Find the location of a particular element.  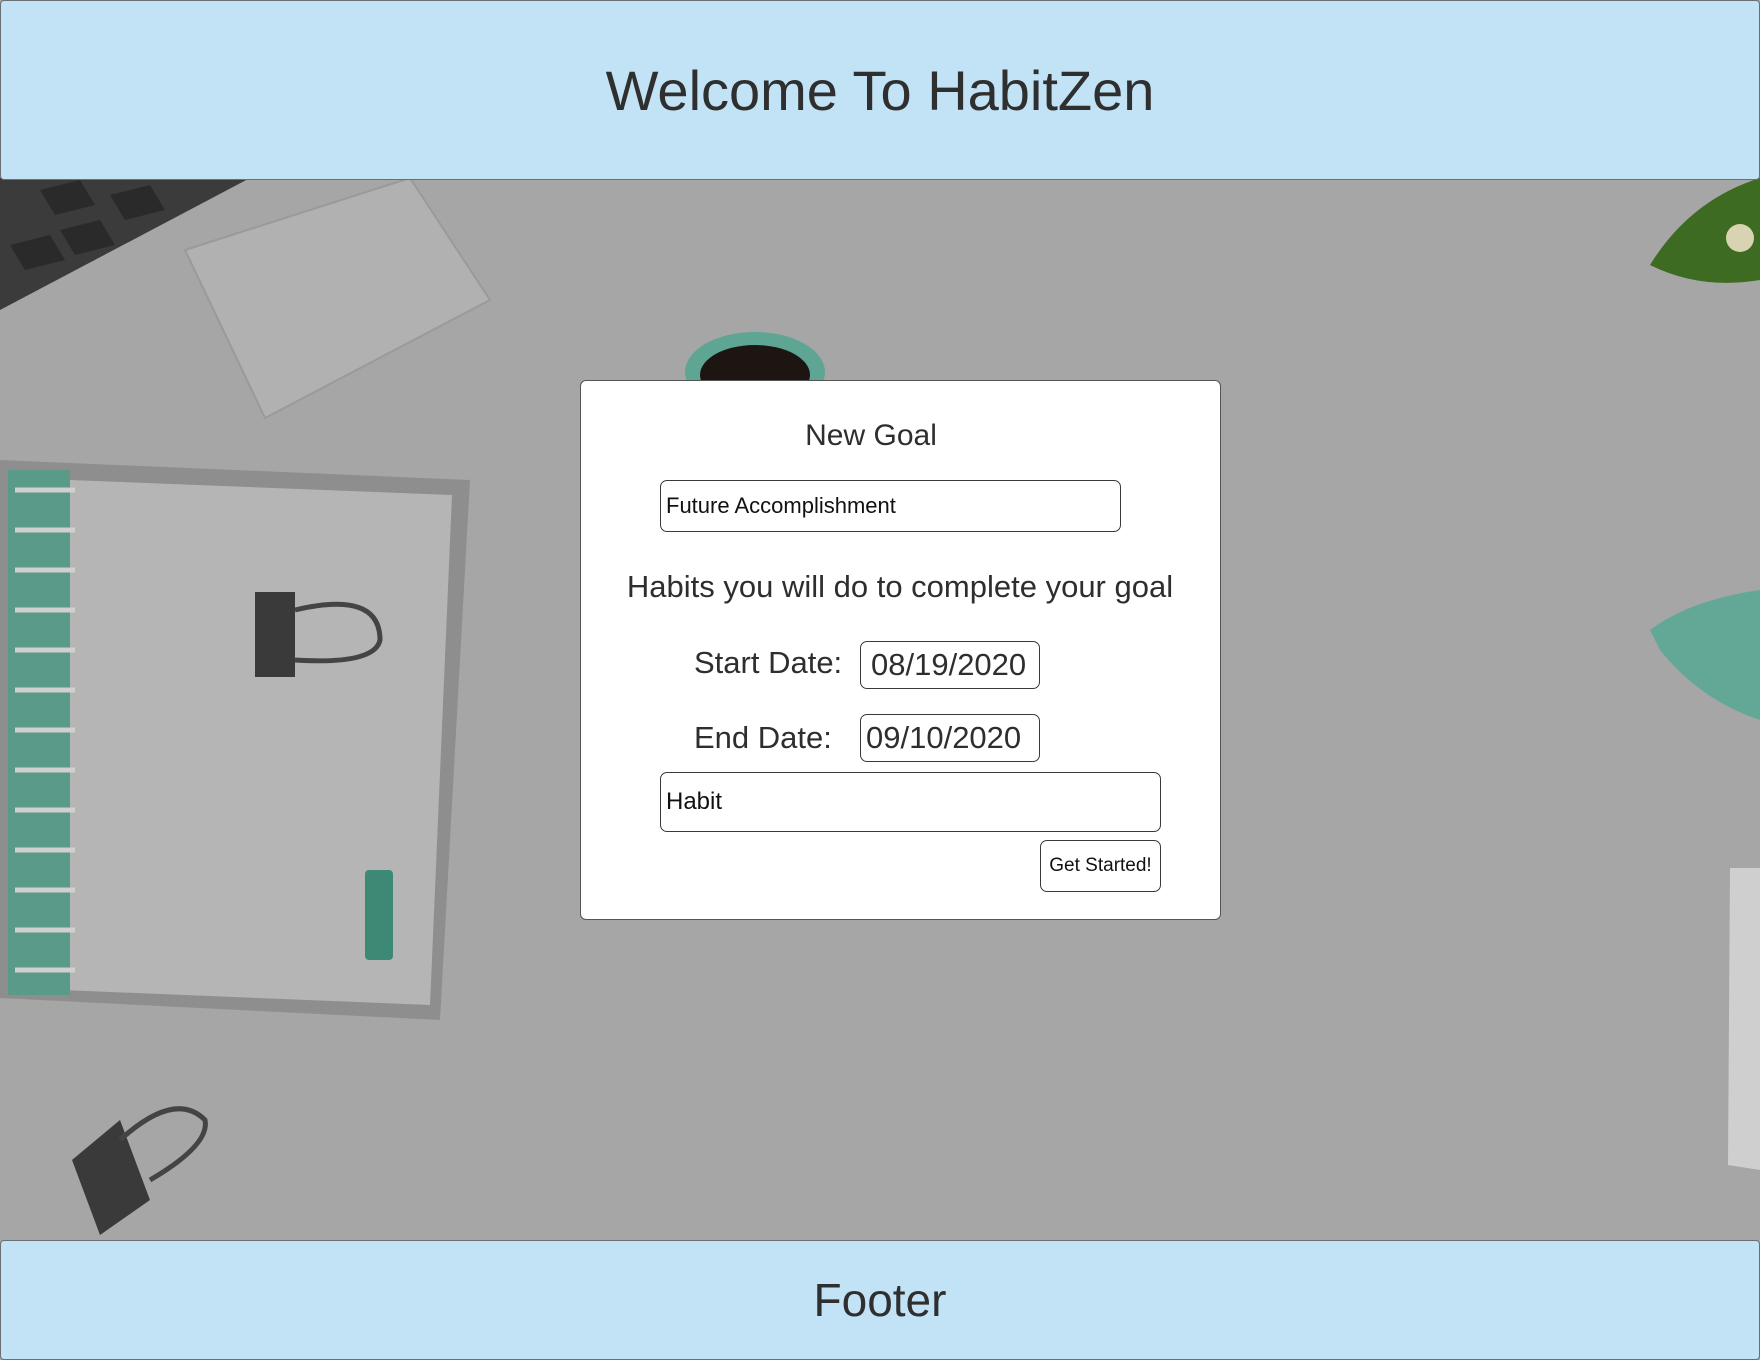

header-bar: Welcome To HabitZen is located at coordinates (880, 90).